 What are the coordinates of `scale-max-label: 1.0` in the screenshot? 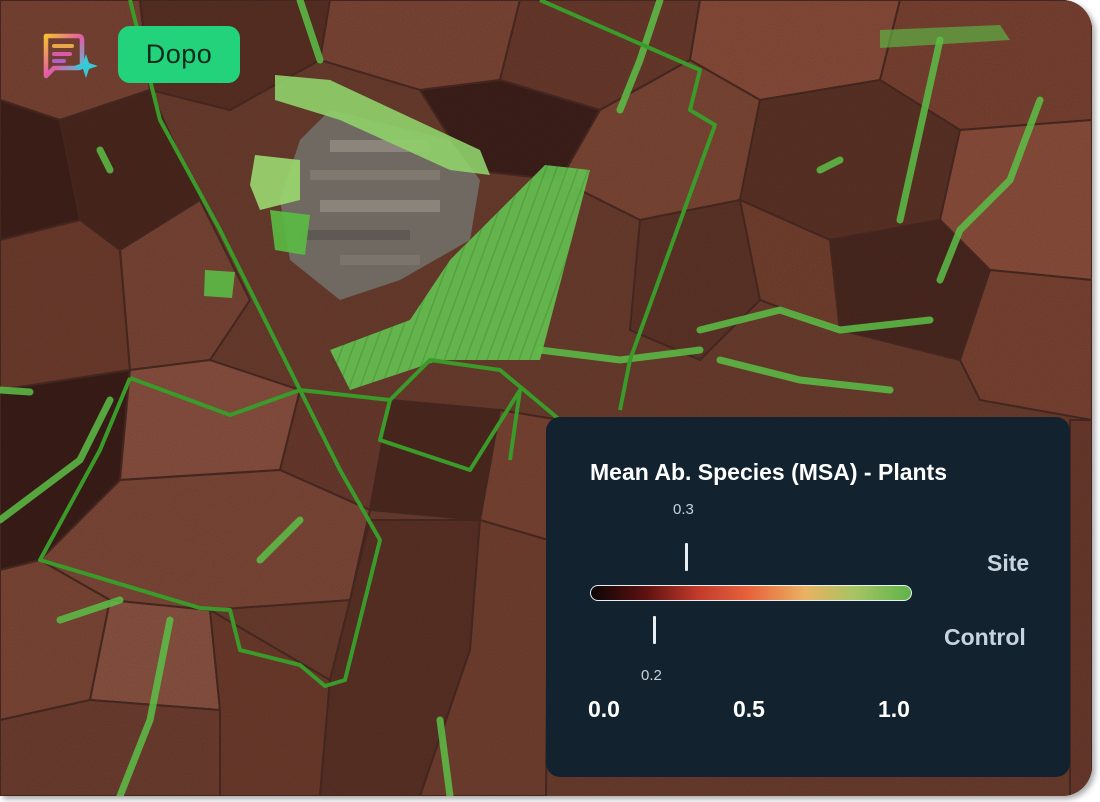 It's located at (894, 709).